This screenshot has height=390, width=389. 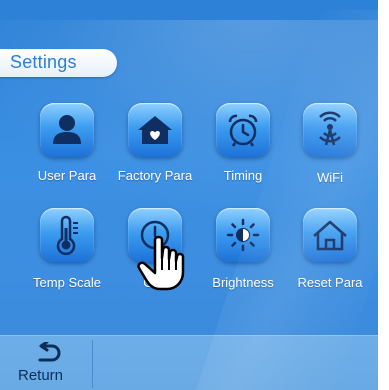 What do you see at coordinates (243, 175) in the screenshot?
I see `timing-label: Timing` at bounding box center [243, 175].